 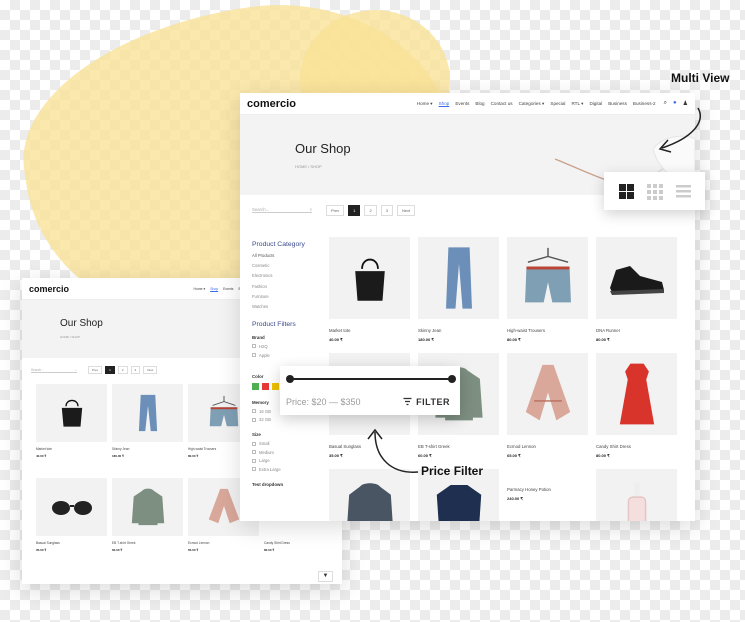 What do you see at coordinates (288, 484) in the screenshot?
I see `dropdown-label: Test dropdown` at bounding box center [288, 484].